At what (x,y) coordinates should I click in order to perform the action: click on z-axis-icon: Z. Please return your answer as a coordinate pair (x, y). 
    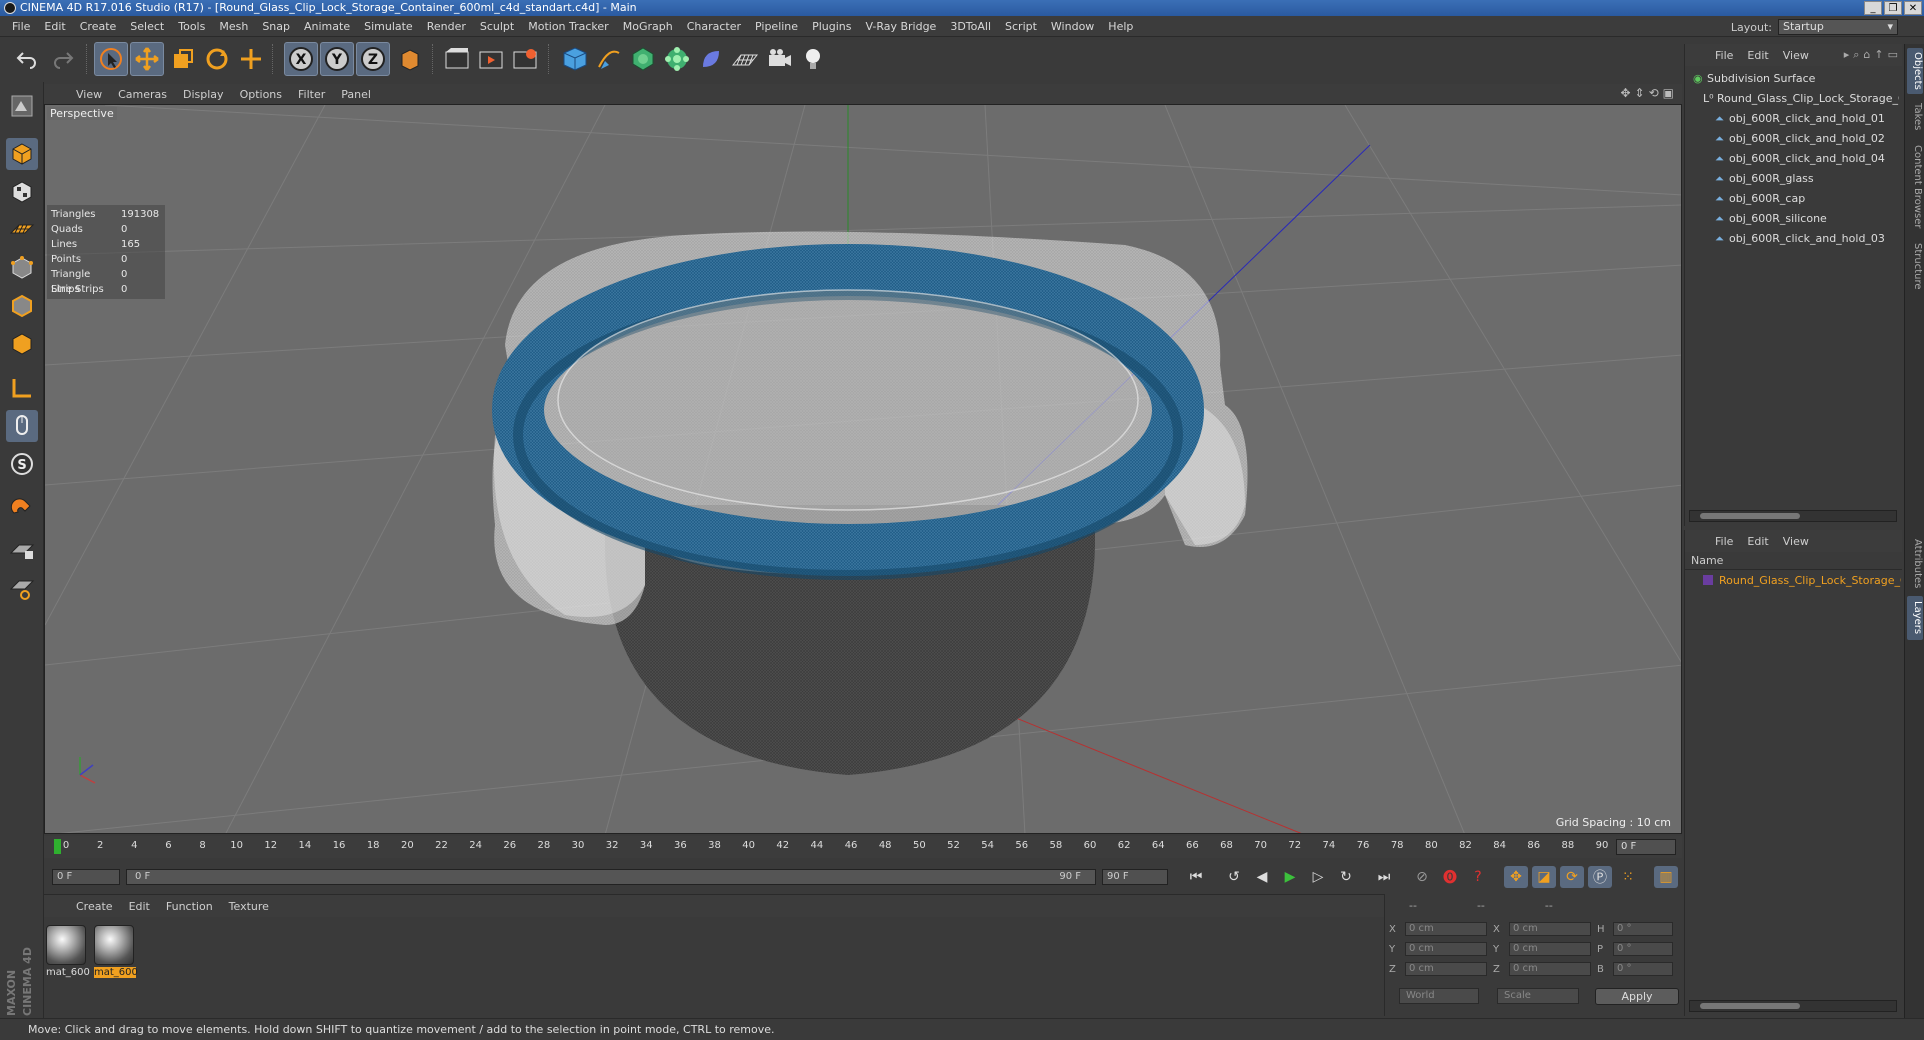
    Looking at the image, I should click on (373, 59).